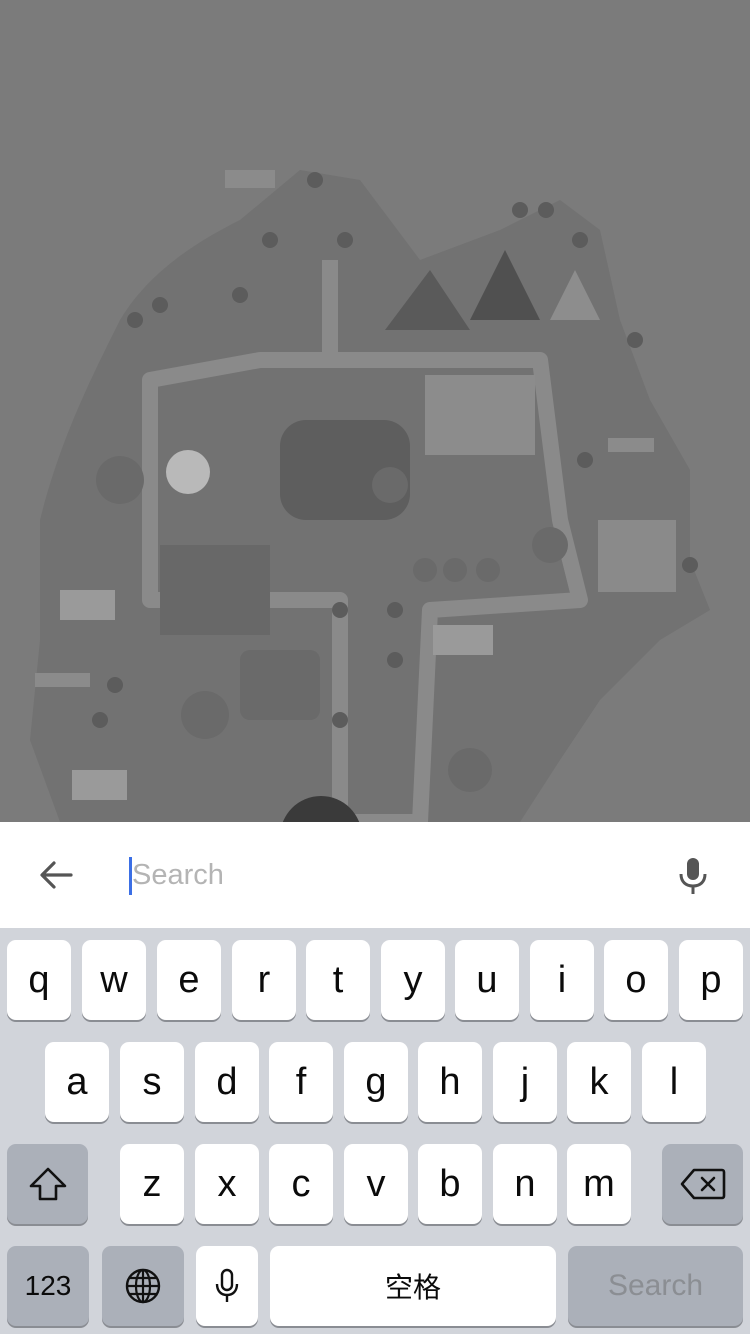  I want to click on search-bar, so click(375, 875).